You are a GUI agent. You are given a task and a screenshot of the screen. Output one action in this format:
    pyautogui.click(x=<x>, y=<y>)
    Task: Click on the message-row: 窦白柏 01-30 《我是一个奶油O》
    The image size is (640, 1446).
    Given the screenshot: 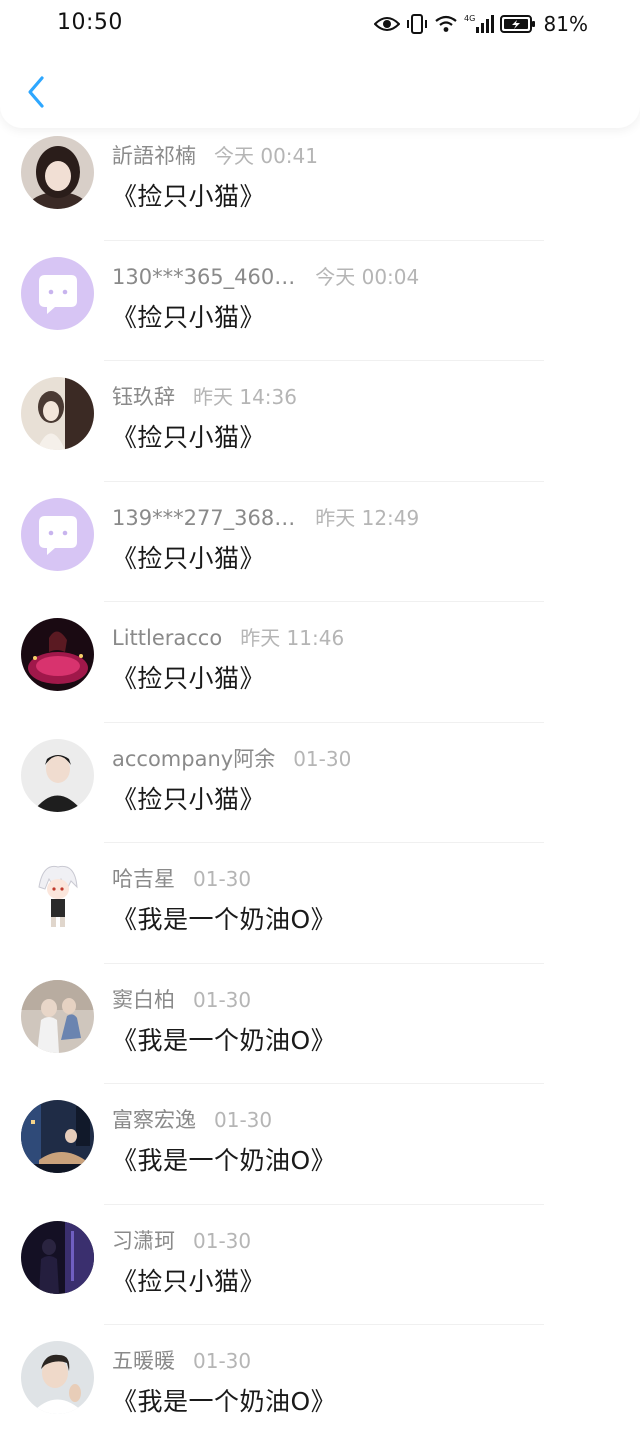 What is the action you would take?
    pyautogui.click(x=320, y=1024)
    